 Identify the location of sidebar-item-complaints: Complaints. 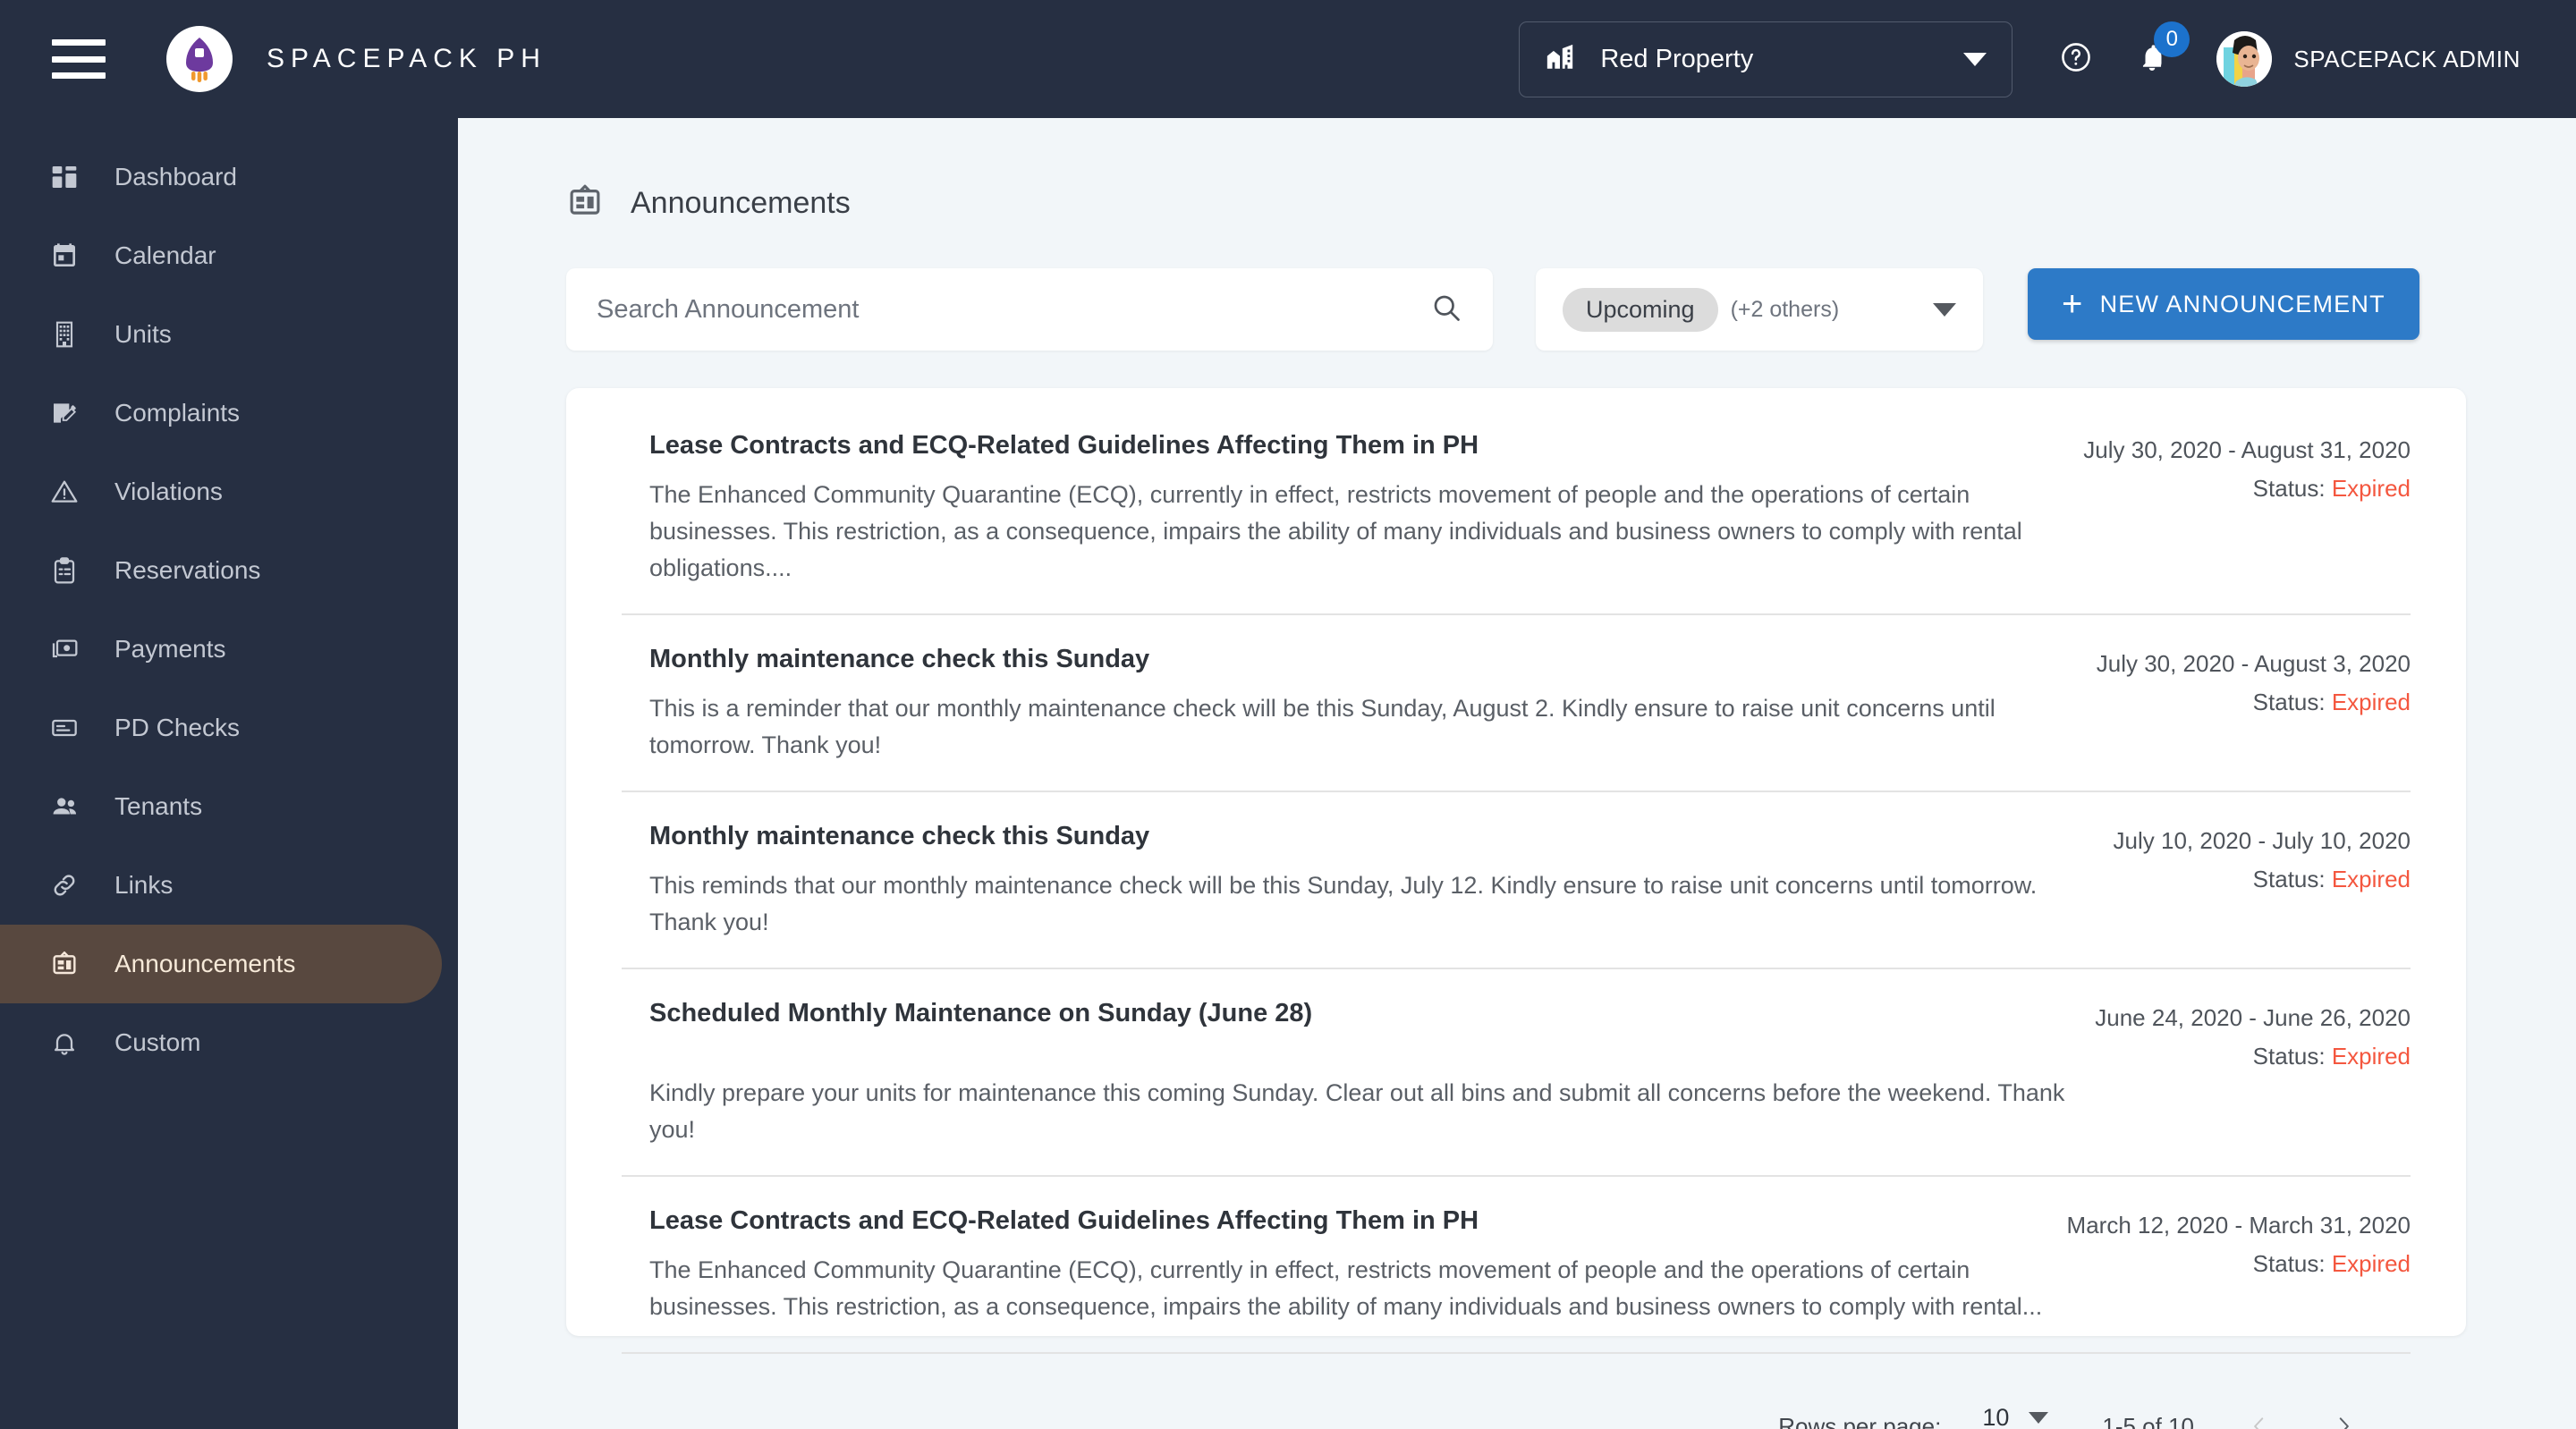
(221, 413).